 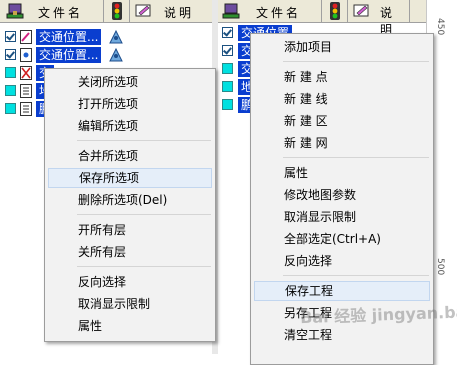 I want to click on menu-item-save-selected: 保存所选项, so click(x=130, y=178).